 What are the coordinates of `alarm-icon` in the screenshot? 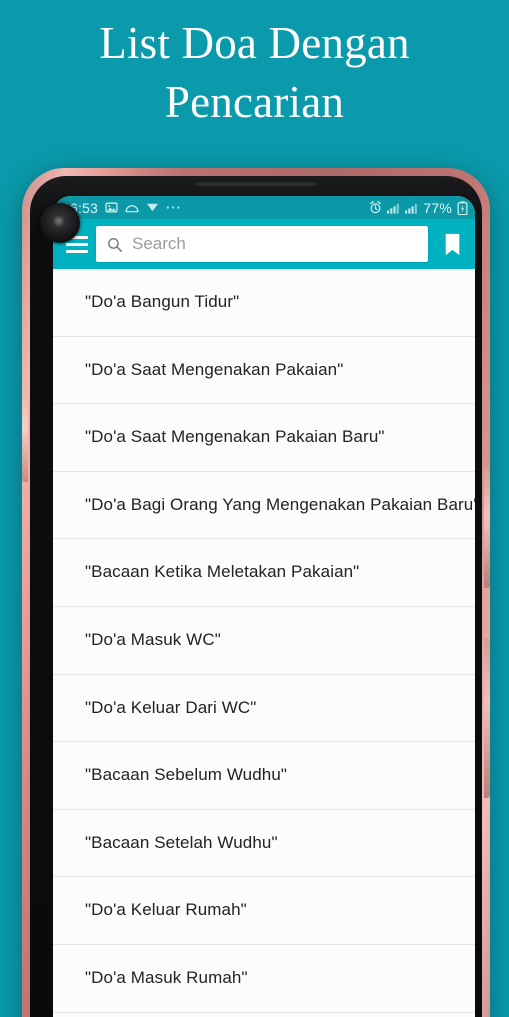 It's located at (376, 207).